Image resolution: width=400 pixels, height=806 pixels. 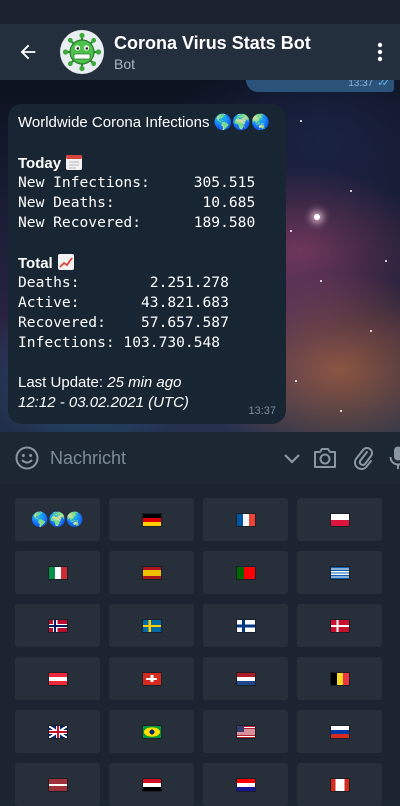 What do you see at coordinates (57, 784) in the screenshot?
I see `flag-lv-icon` at bounding box center [57, 784].